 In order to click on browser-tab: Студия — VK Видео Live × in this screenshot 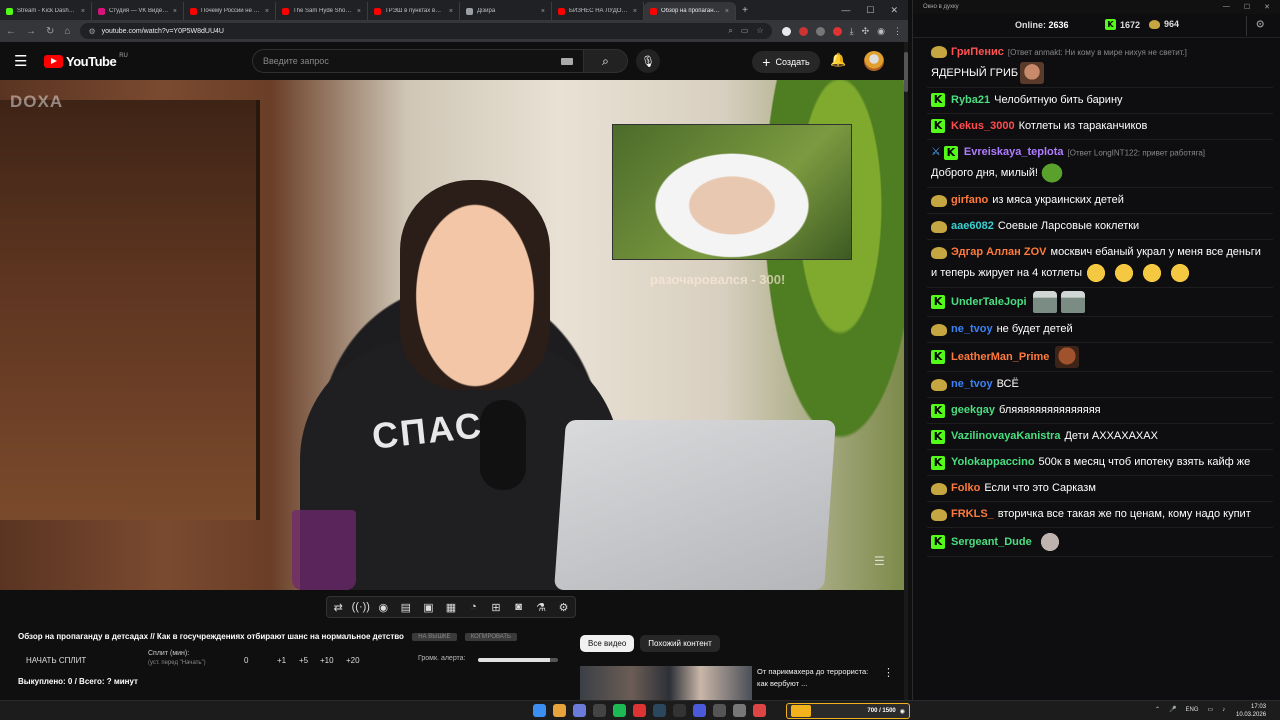, I will do `click(138, 11)`.